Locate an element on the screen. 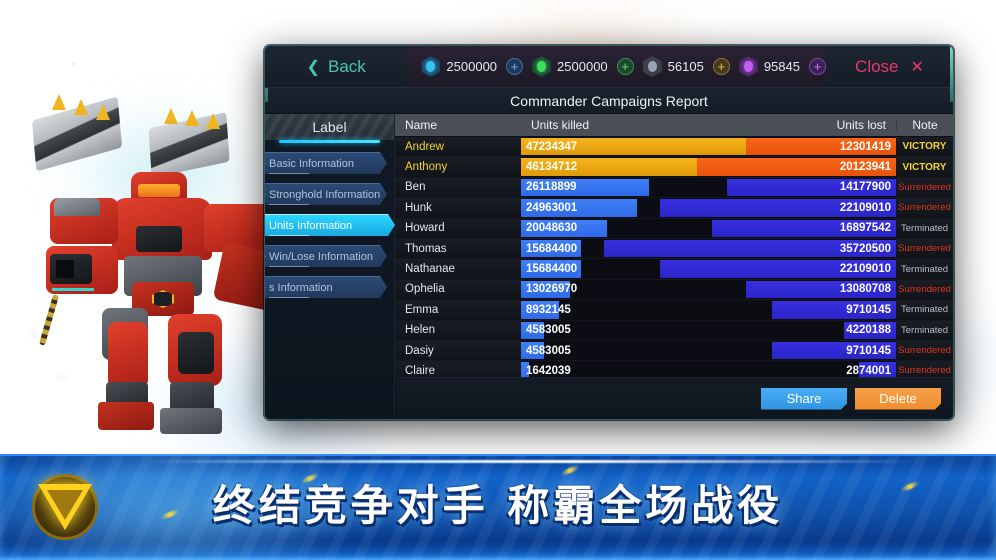  add-bio-button: + is located at coordinates (625, 66).